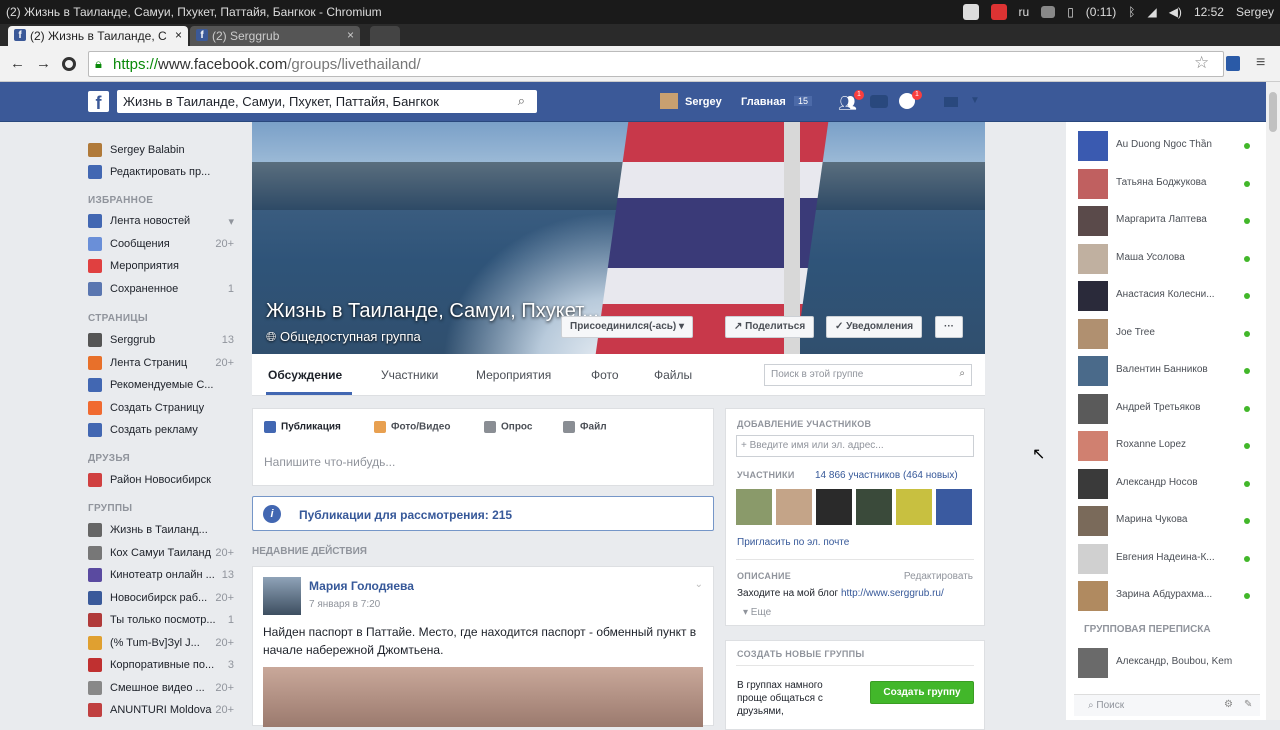 This screenshot has width=1280, height=730. Describe the element at coordinates (1273, 401) in the screenshot. I see `page-scrollbar` at that location.